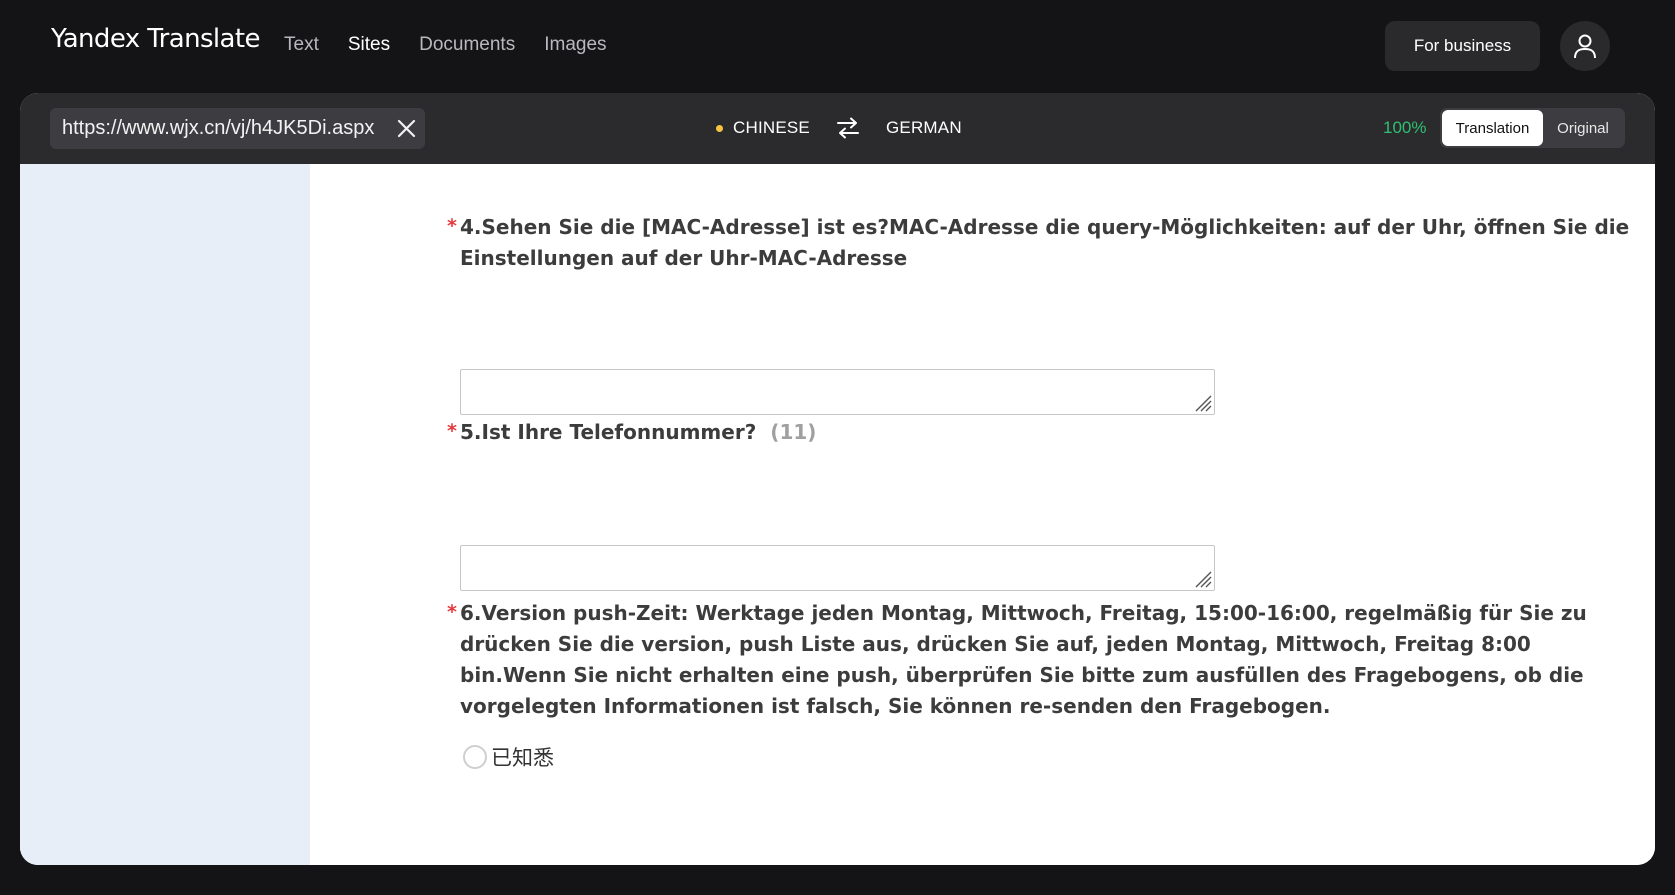 The image size is (1675, 895). What do you see at coordinates (837, 392) in the screenshot?
I see `question-4-input` at bounding box center [837, 392].